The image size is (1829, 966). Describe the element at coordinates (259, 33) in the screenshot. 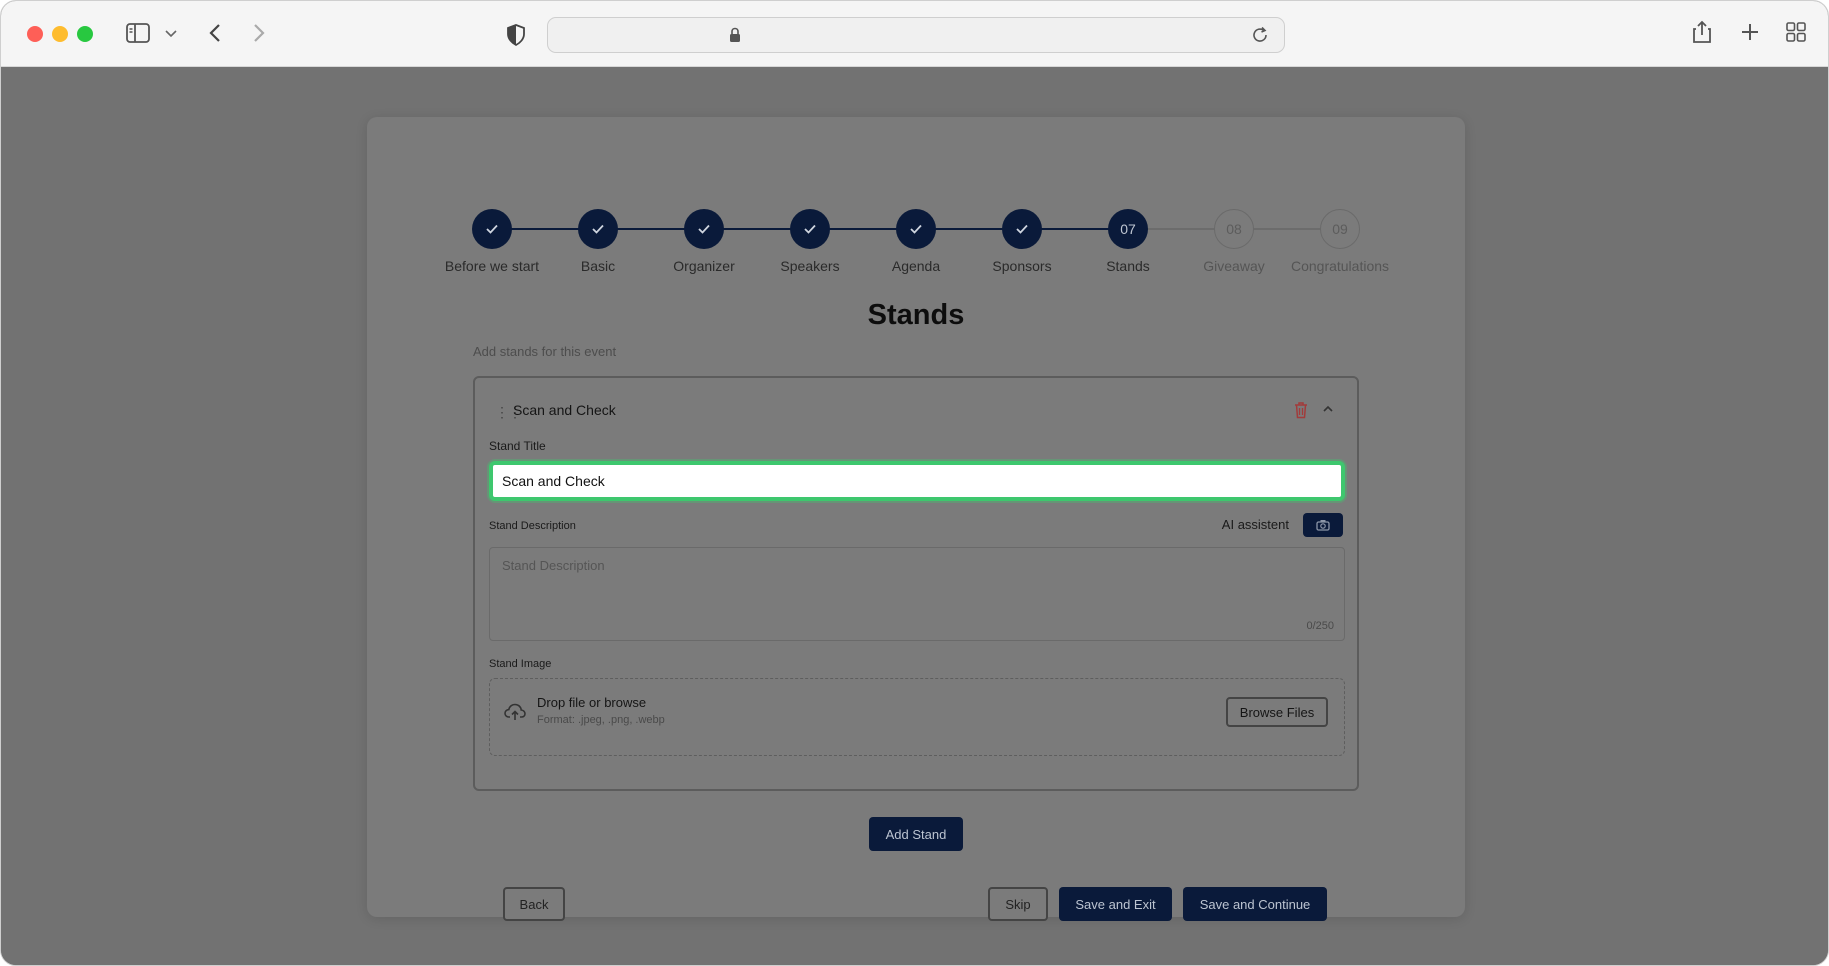

I see `forward-icon` at that location.